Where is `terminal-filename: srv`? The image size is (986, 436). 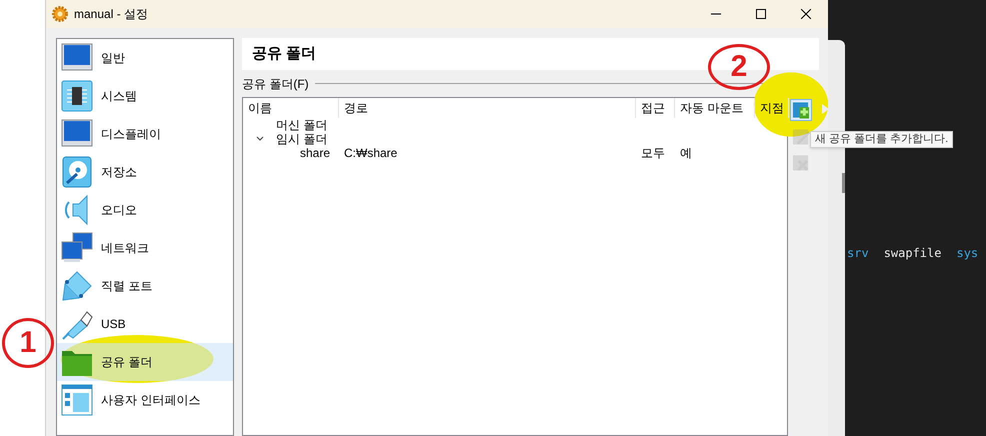 terminal-filename: srv is located at coordinates (858, 253).